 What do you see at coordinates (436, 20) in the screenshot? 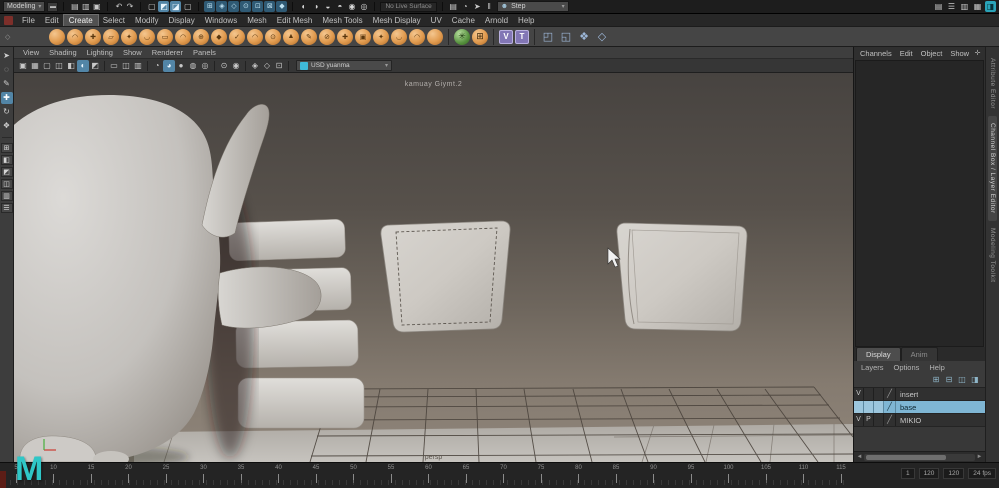
I see `menu-item: UV` at bounding box center [436, 20].